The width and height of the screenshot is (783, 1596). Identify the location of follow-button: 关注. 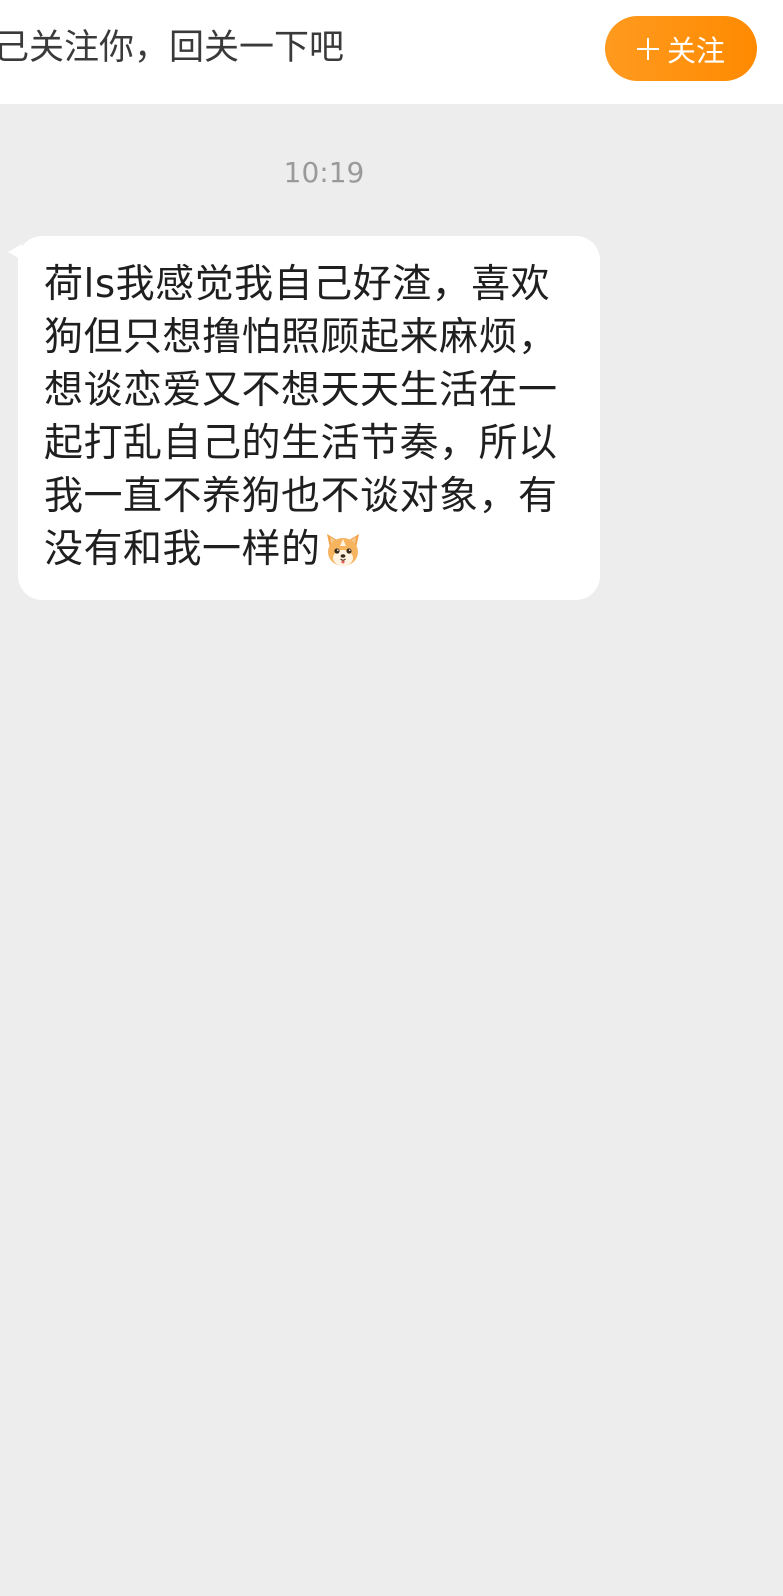
(681, 48).